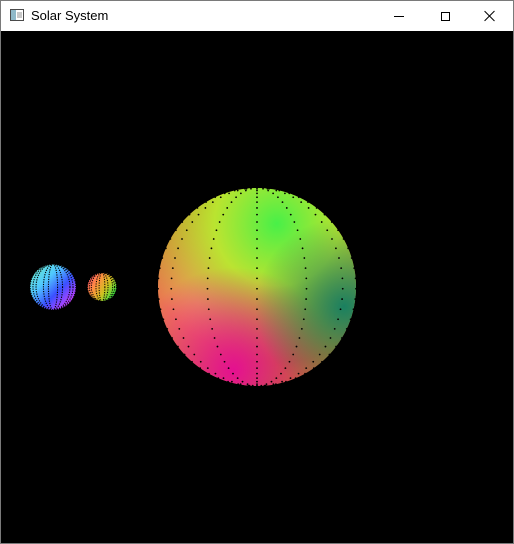 The width and height of the screenshot is (514, 544). What do you see at coordinates (490, 16) in the screenshot?
I see `close-button` at bounding box center [490, 16].